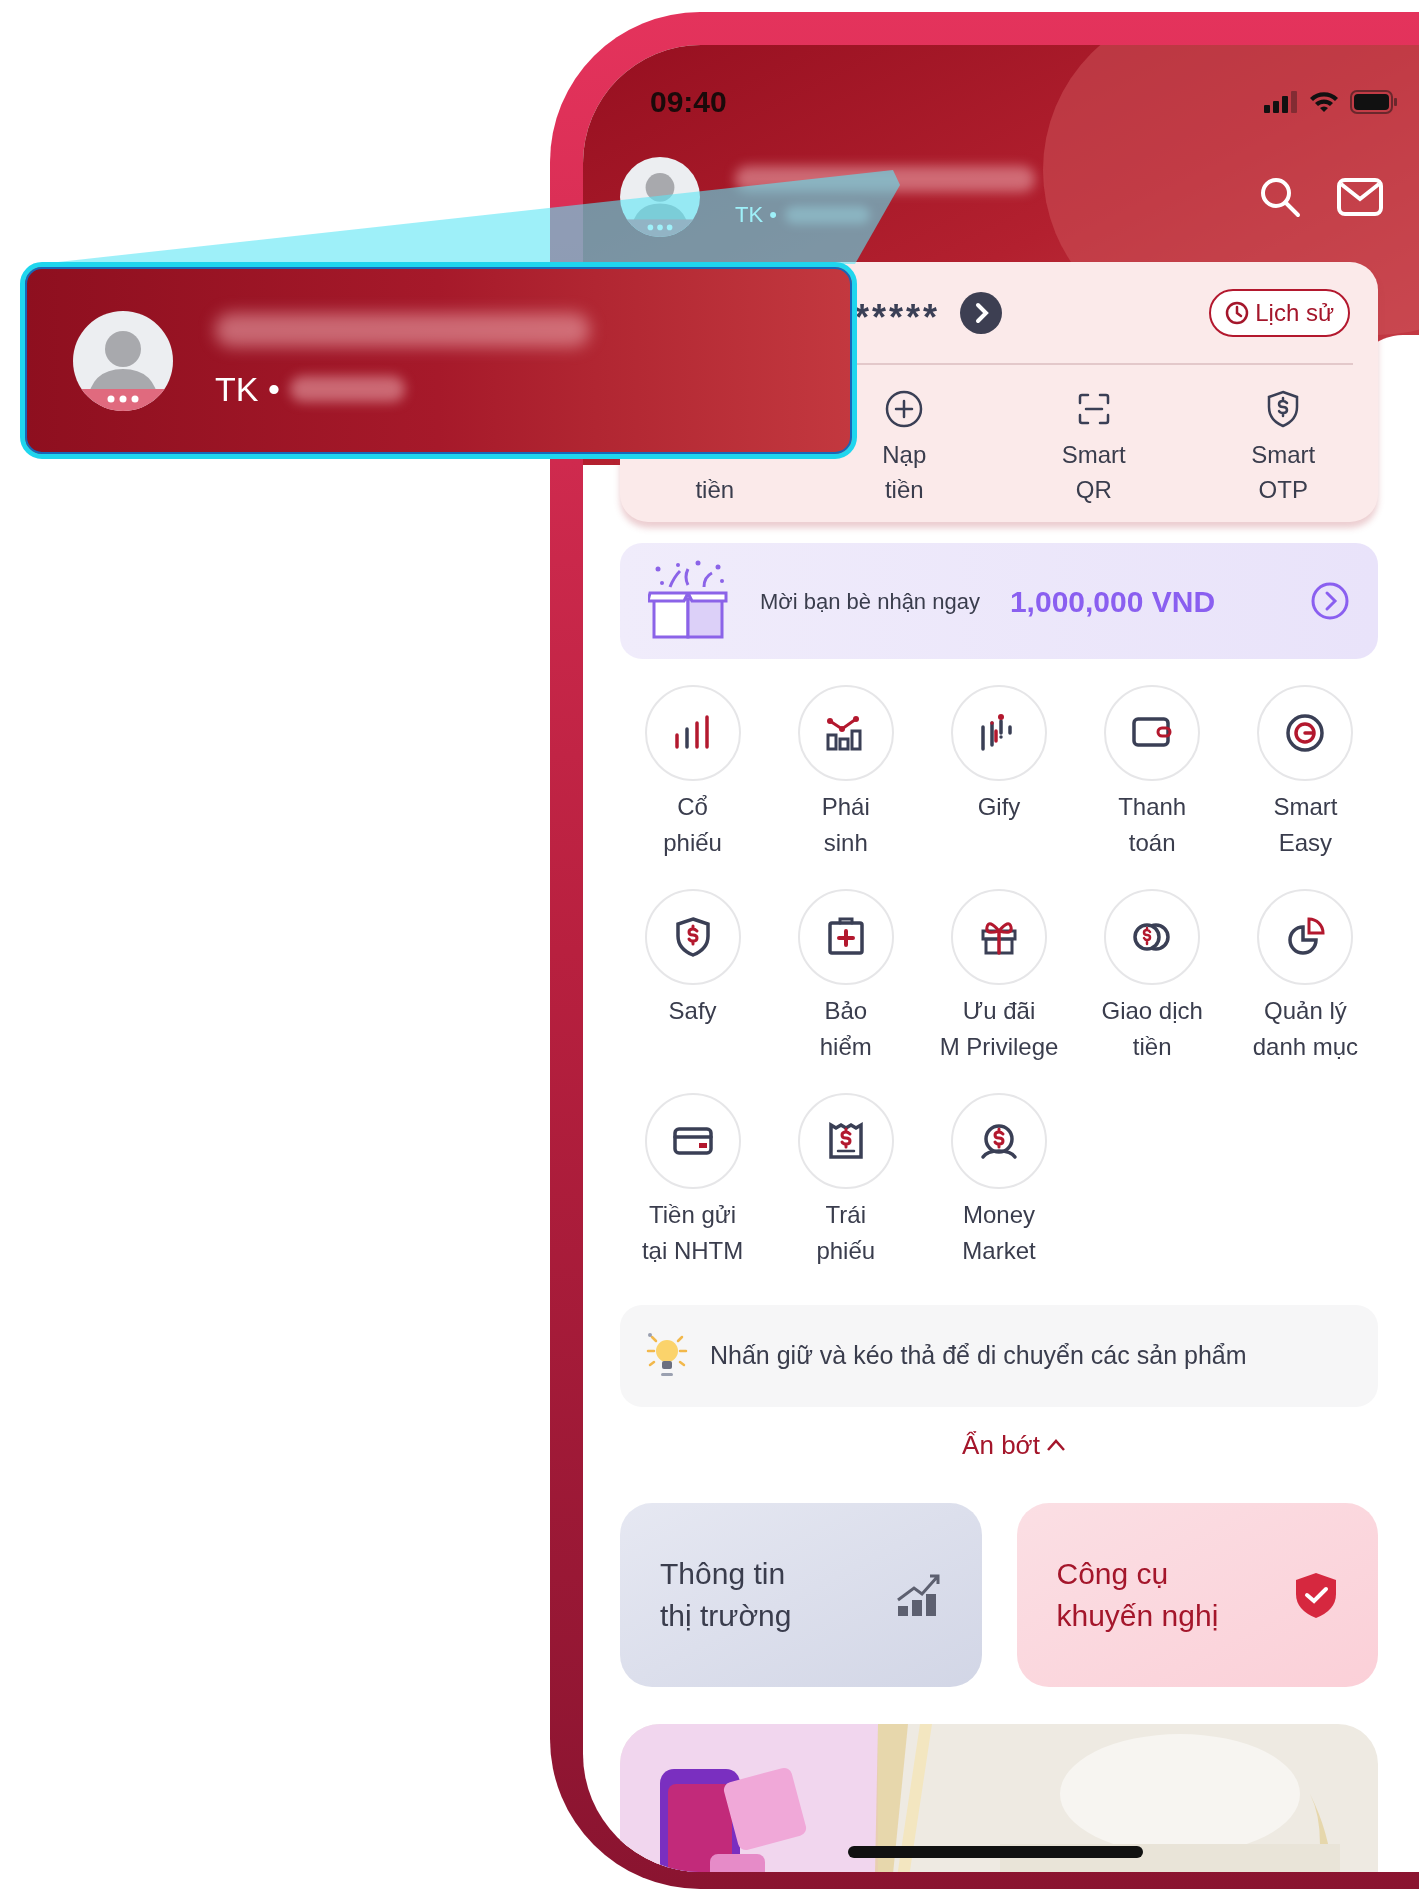  I want to click on product-label: Phái sinh, so click(845, 825).